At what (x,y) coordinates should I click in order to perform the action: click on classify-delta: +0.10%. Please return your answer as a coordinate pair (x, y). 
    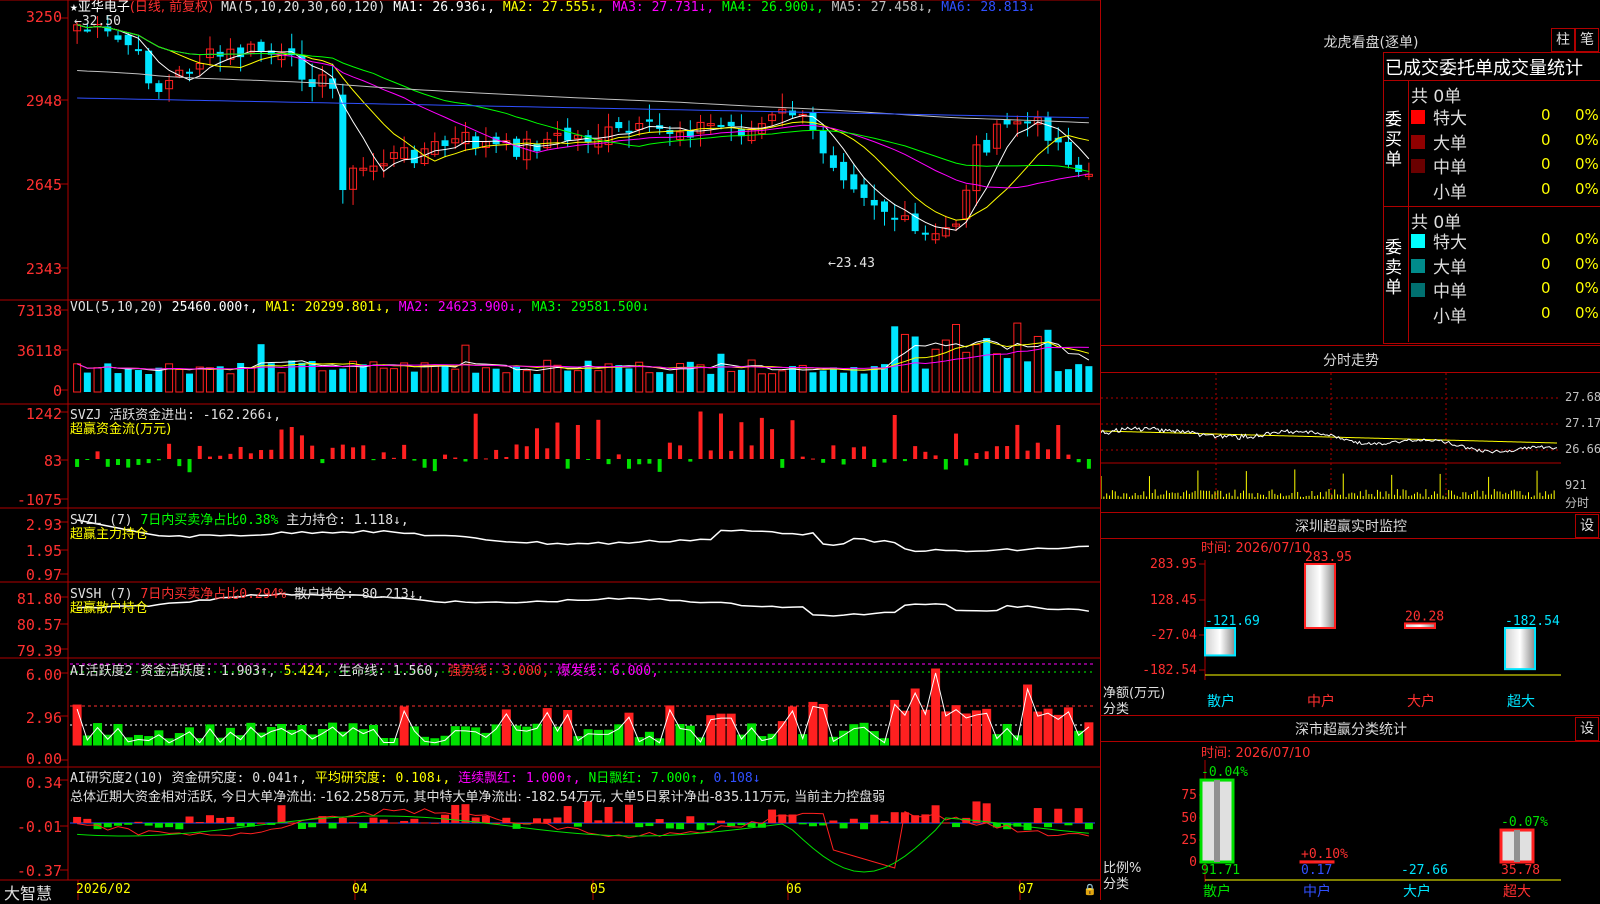
    Looking at the image, I should click on (1324, 854).